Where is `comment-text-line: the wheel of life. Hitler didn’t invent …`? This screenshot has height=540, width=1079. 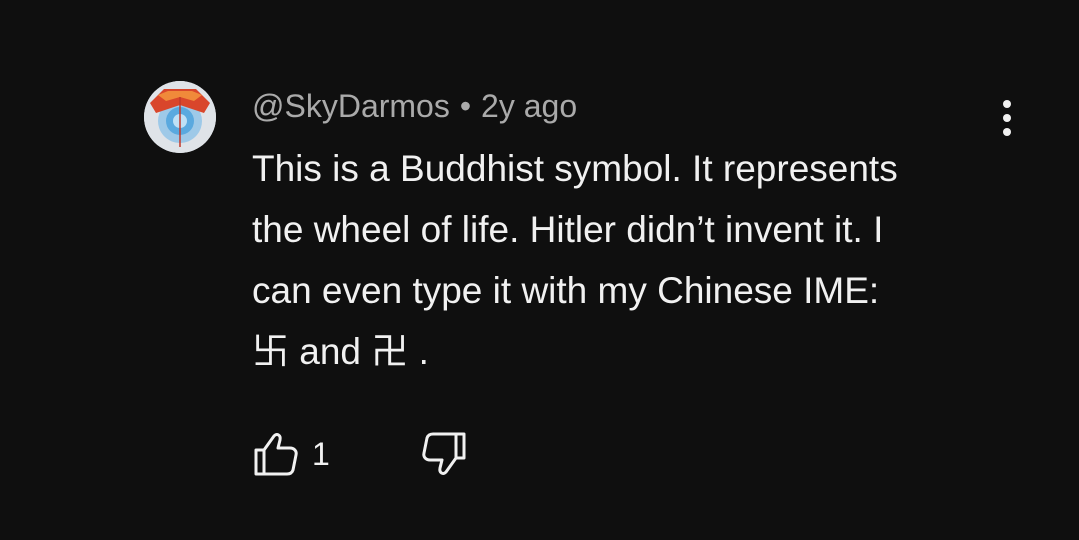 comment-text-line: the wheel of life. Hitler didn’t invent … is located at coordinates (568, 229).